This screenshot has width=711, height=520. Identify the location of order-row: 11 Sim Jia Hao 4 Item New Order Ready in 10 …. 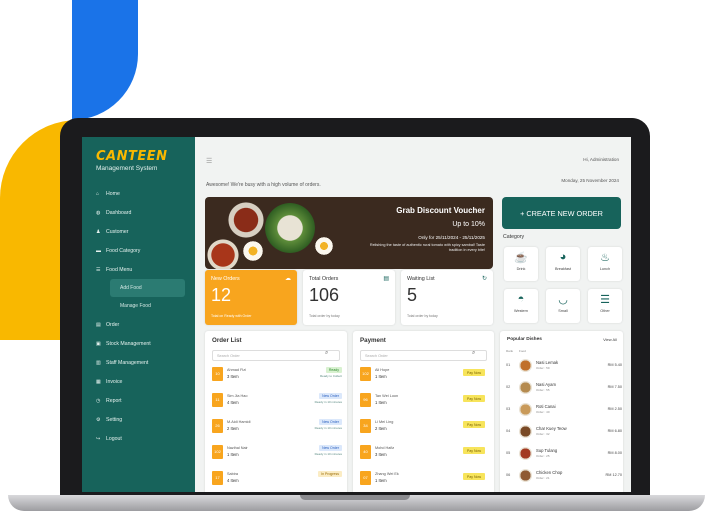
(277, 401).